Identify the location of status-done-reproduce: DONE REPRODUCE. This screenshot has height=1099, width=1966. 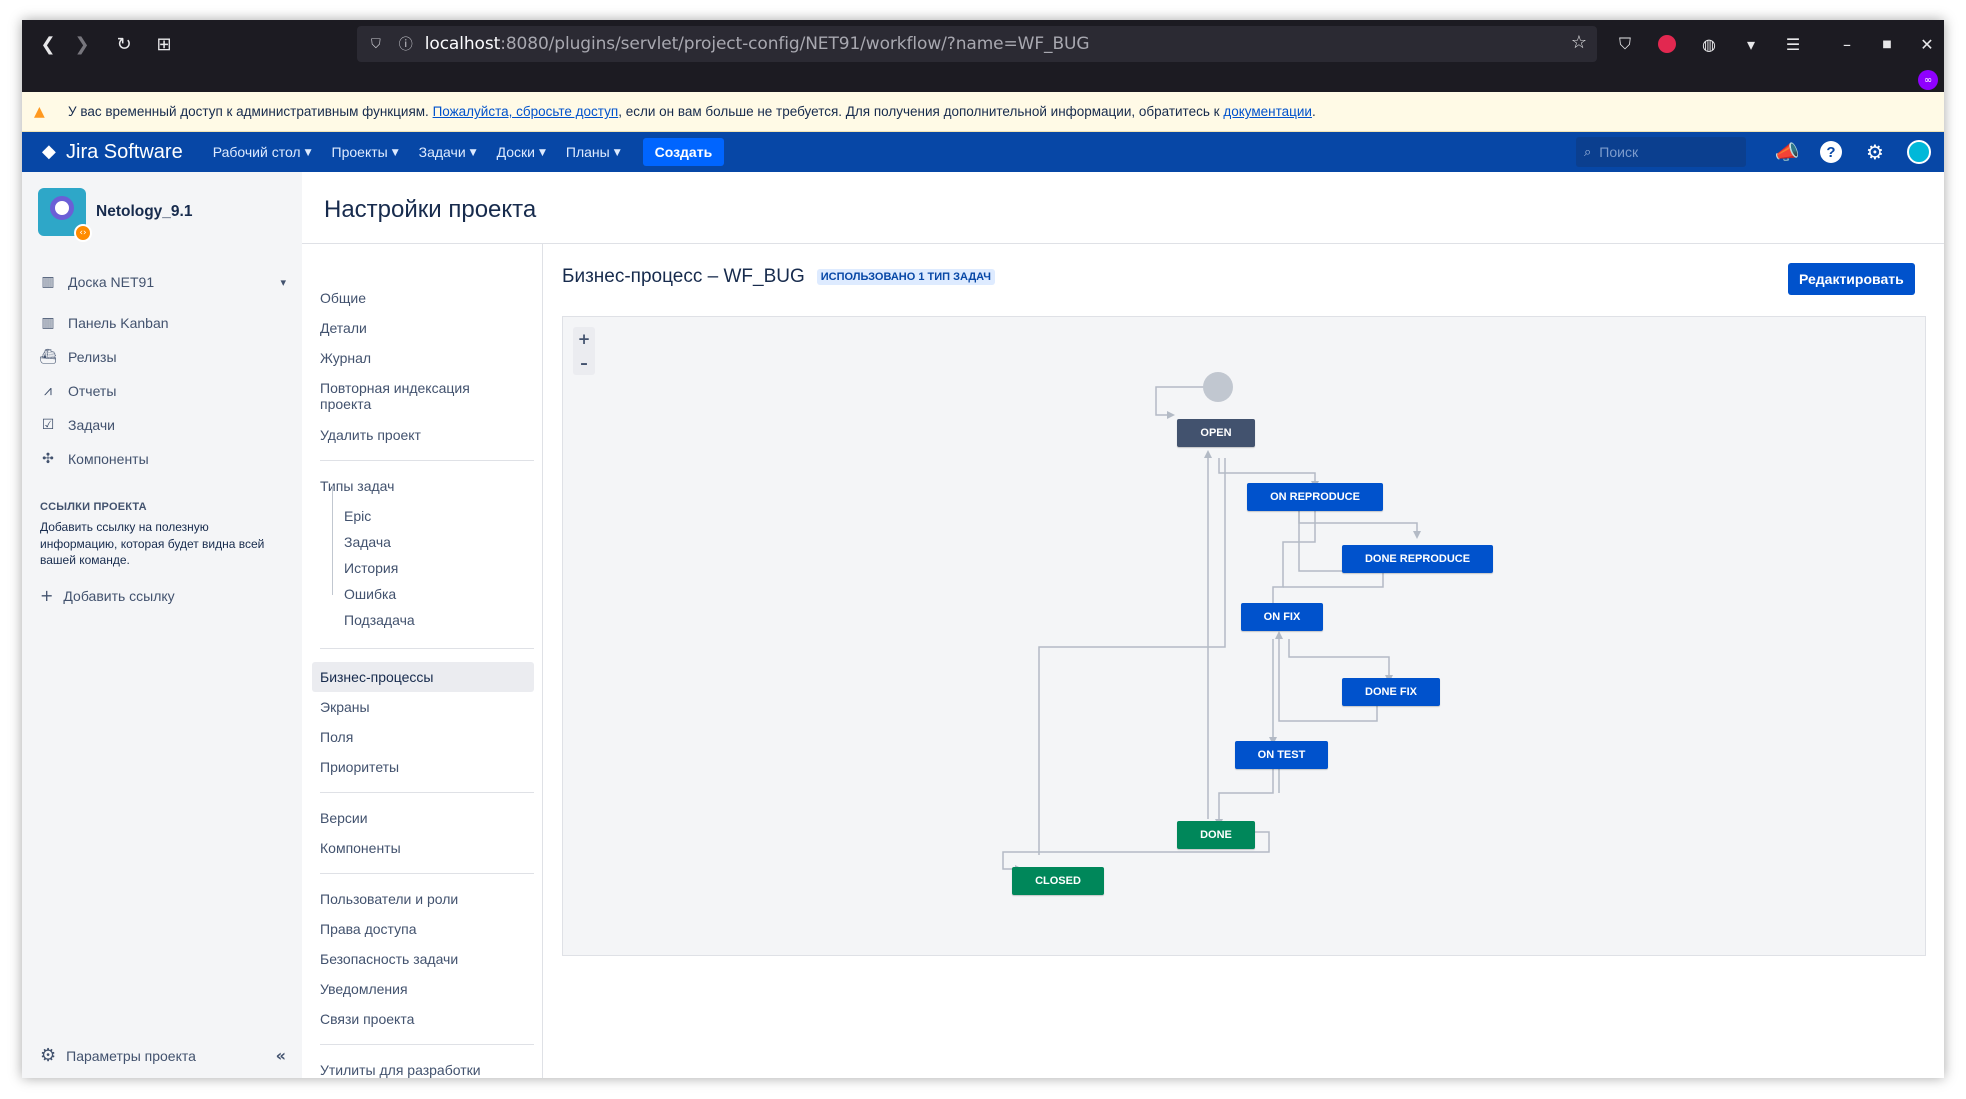
(1417, 559).